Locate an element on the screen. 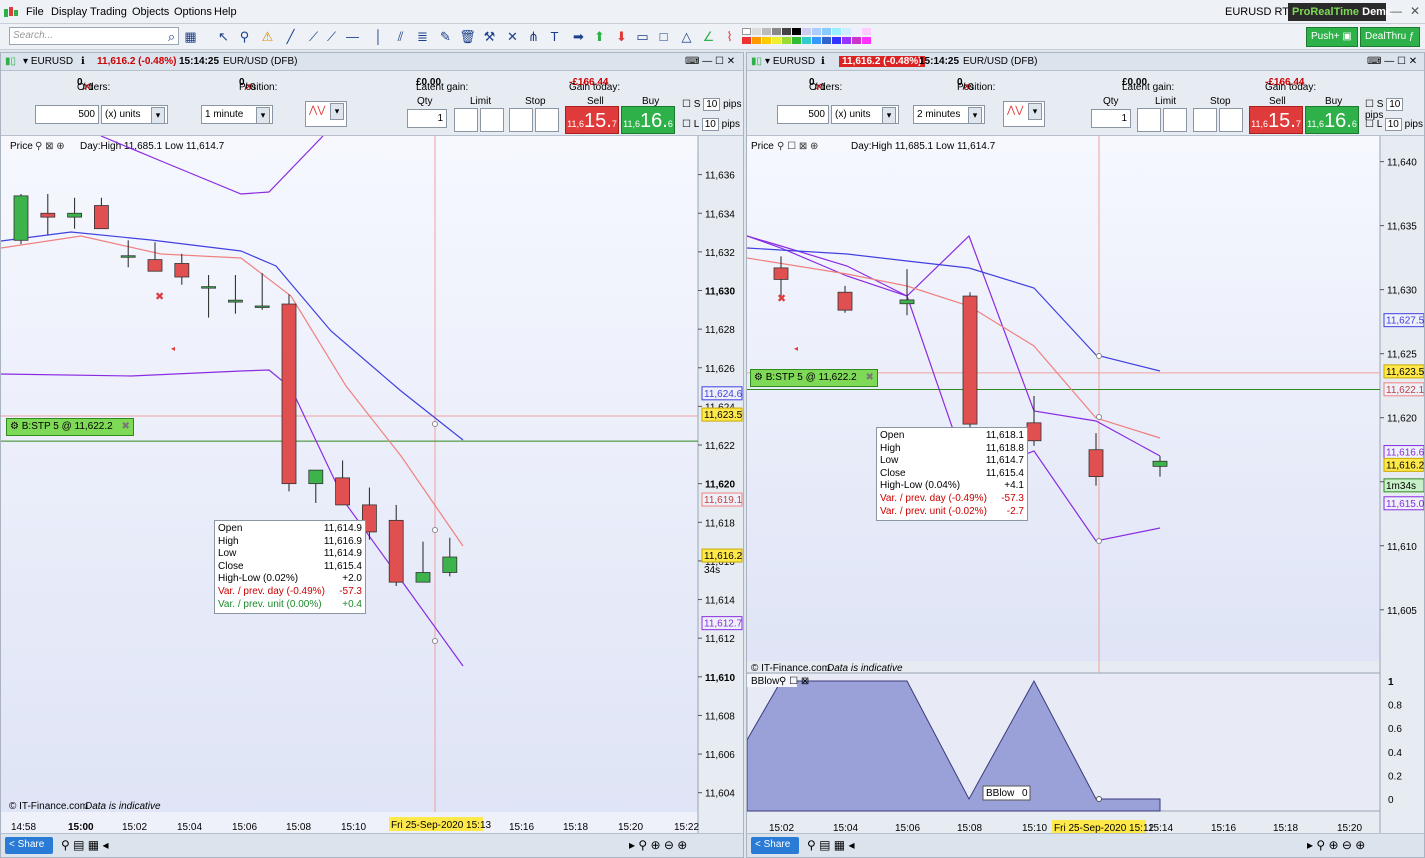  layout-icon: ▦ is located at coordinates (190, 36).